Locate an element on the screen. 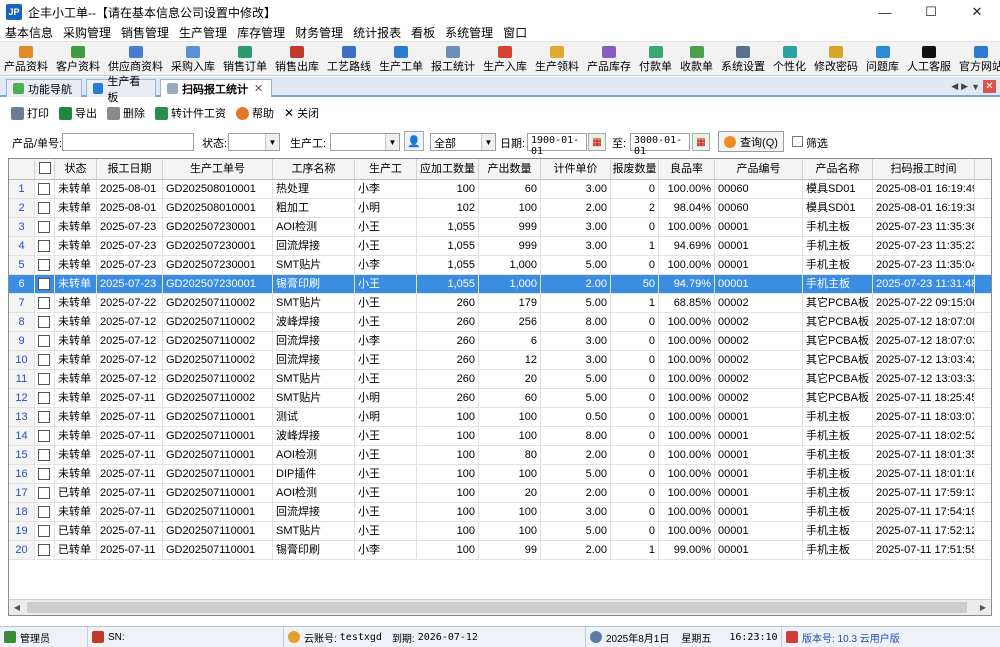 This screenshot has height=647, width=1000. column-header: 扫码报工时间 is located at coordinates (924, 169).